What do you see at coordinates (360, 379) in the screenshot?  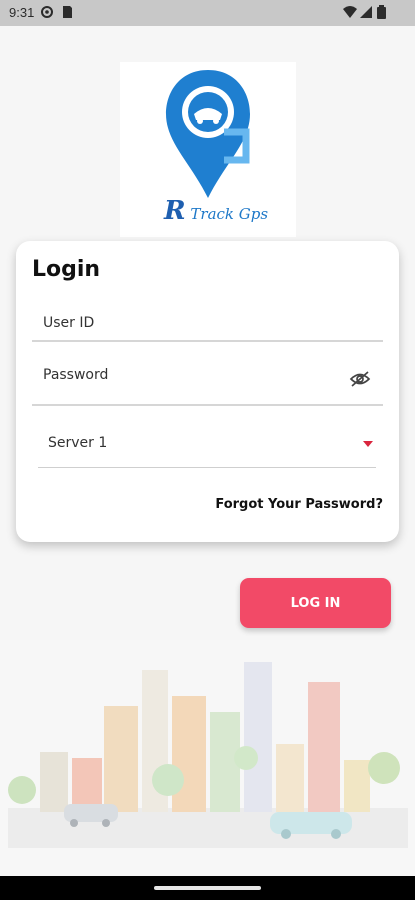 I see `eye-off-icon` at bounding box center [360, 379].